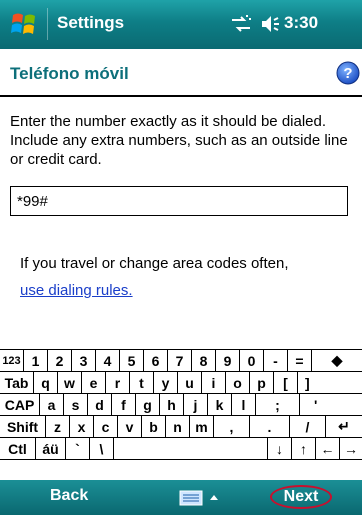 The width and height of the screenshot is (362, 515). I want to click on key-k: k, so click(220, 405).